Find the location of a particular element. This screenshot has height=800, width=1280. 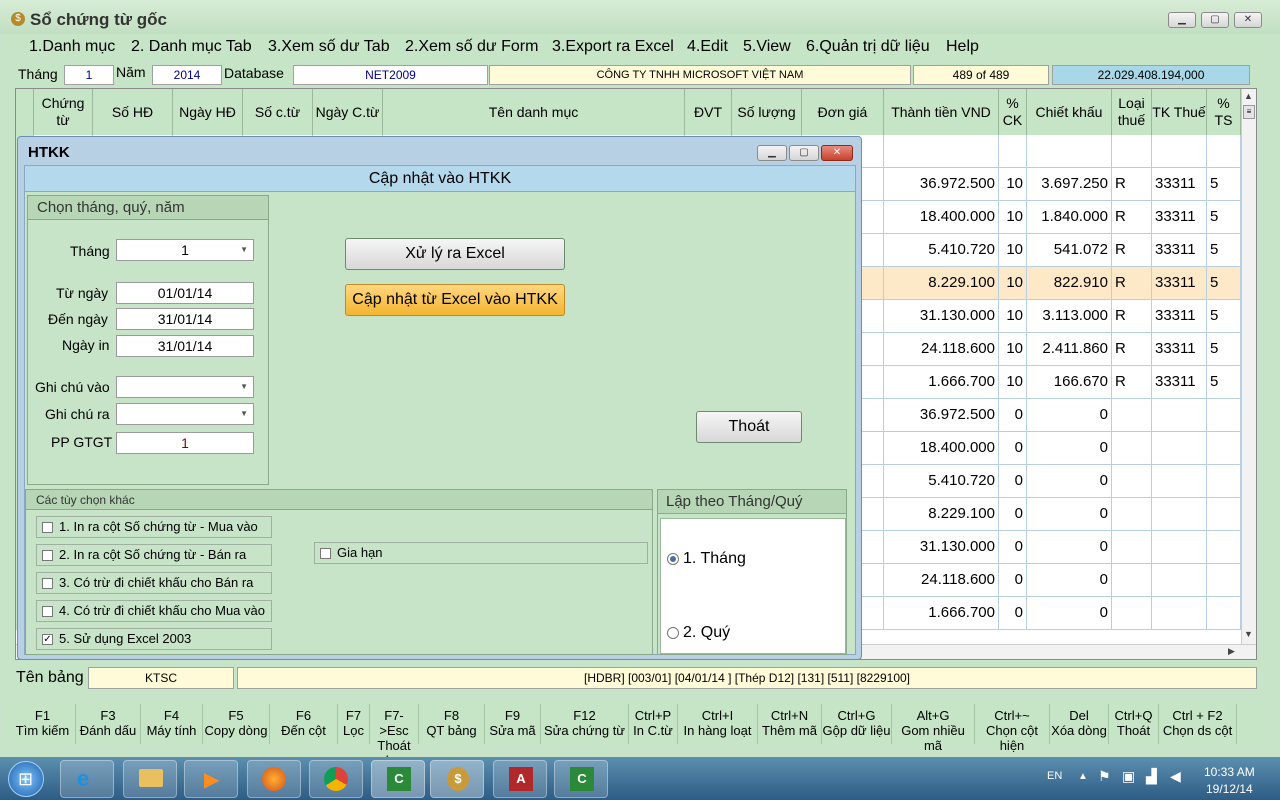

minimize-button: ▁ is located at coordinates (1182, 20).